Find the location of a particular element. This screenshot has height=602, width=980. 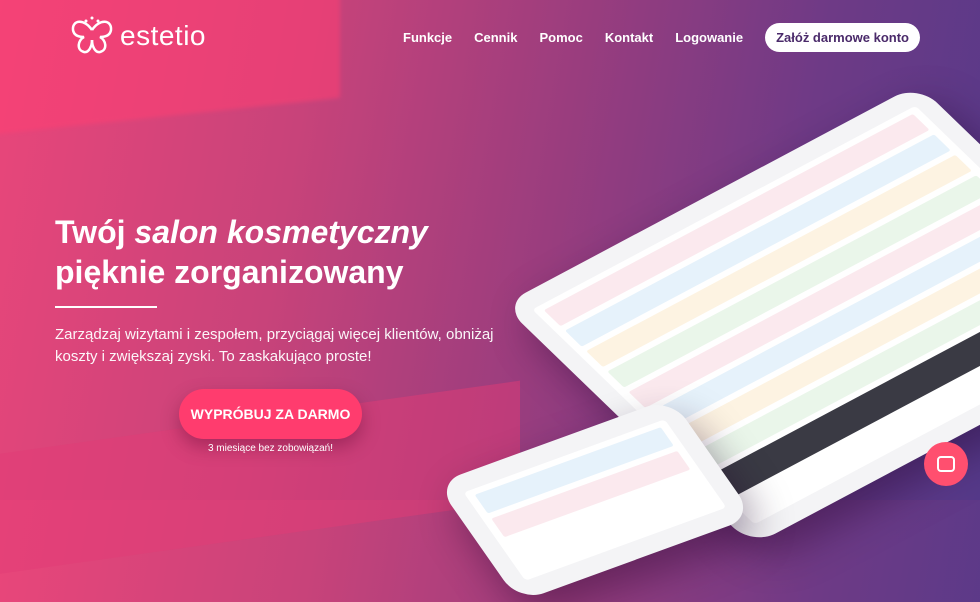

brand-name: estetio is located at coordinates (163, 35).